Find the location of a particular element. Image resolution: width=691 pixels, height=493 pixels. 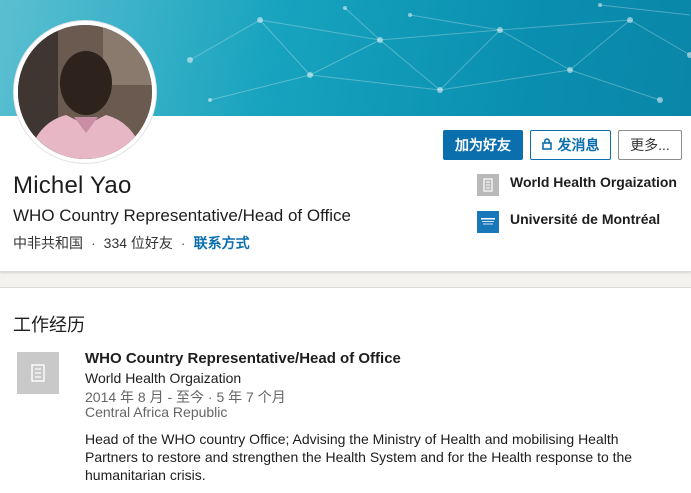

message-button: 发消息 is located at coordinates (570, 145).